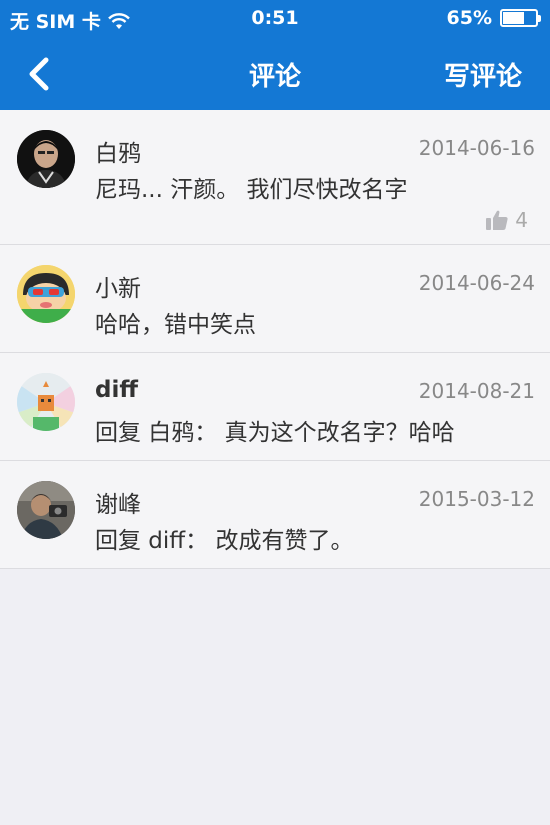  What do you see at coordinates (476, 283) in the screenshot?
I see `comment-date: 2014-06-24` at bounding box center [476, 283].